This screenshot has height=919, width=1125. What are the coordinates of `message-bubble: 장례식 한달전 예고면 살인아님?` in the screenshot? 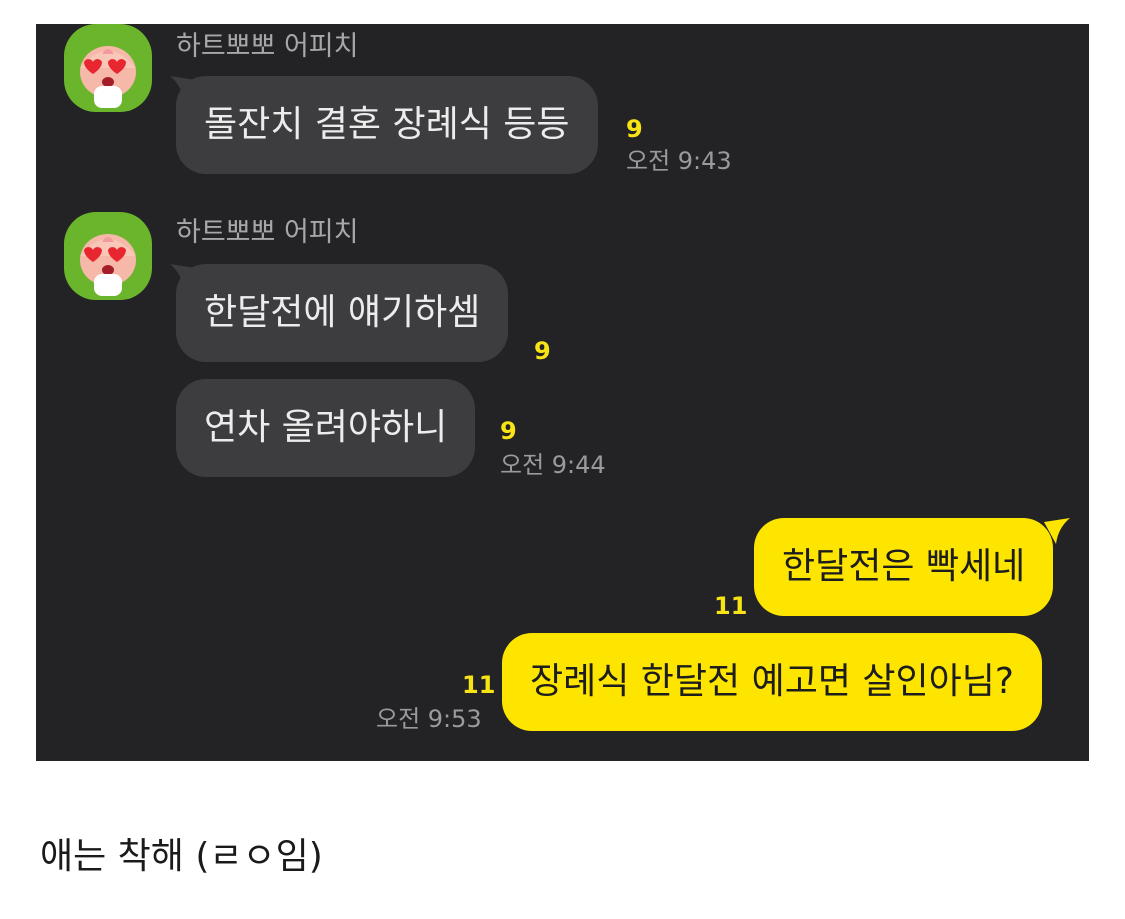 It's located at (772, 682).